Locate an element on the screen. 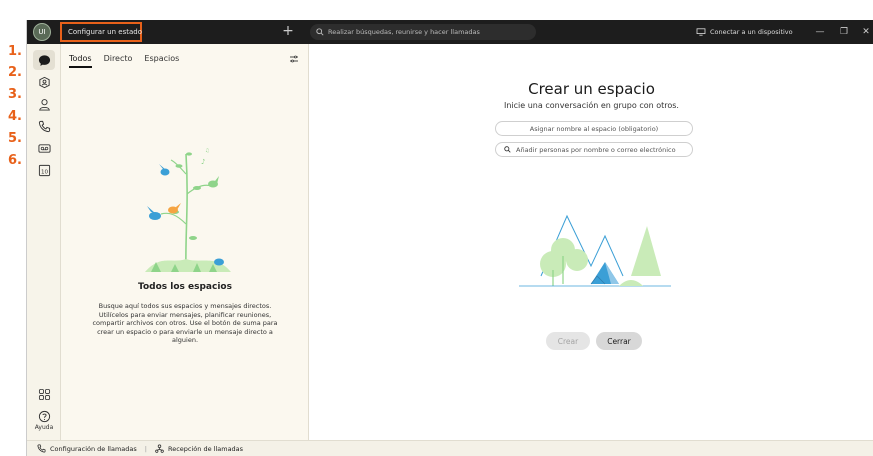  tab-espacios: Espacios is located at coordinates (161, 61).